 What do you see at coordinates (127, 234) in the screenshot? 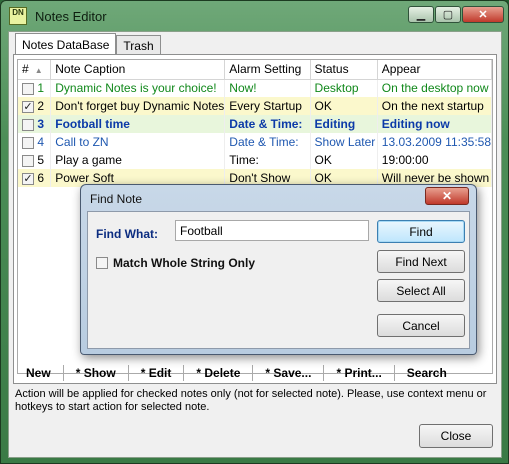
I see `find-what-label: Find What:` at bounding box center [127, 234].